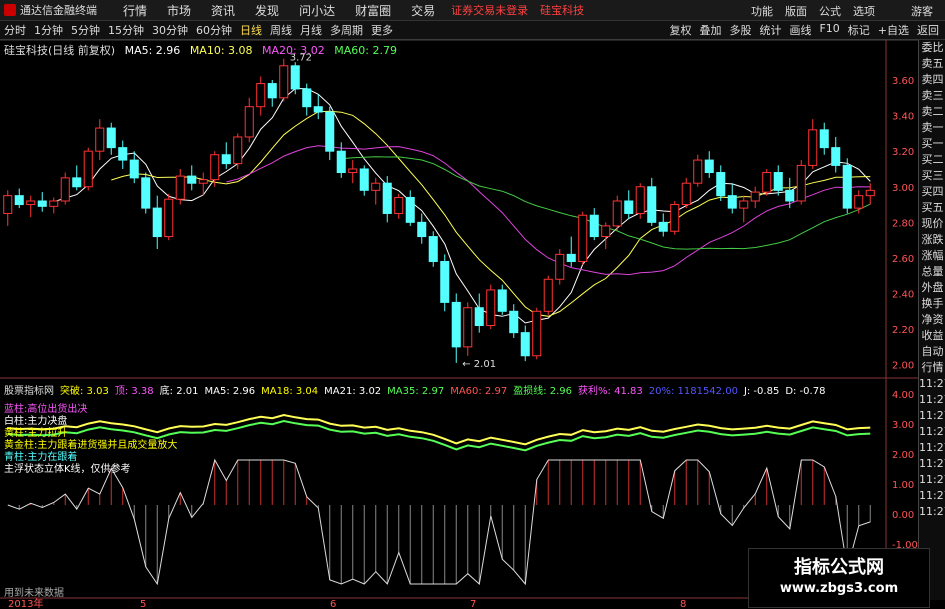  What do you see at coordinates (932, 160) in the screenshot?
I see `sidebar-item-7: 买二` at bounding box center [932, 160].